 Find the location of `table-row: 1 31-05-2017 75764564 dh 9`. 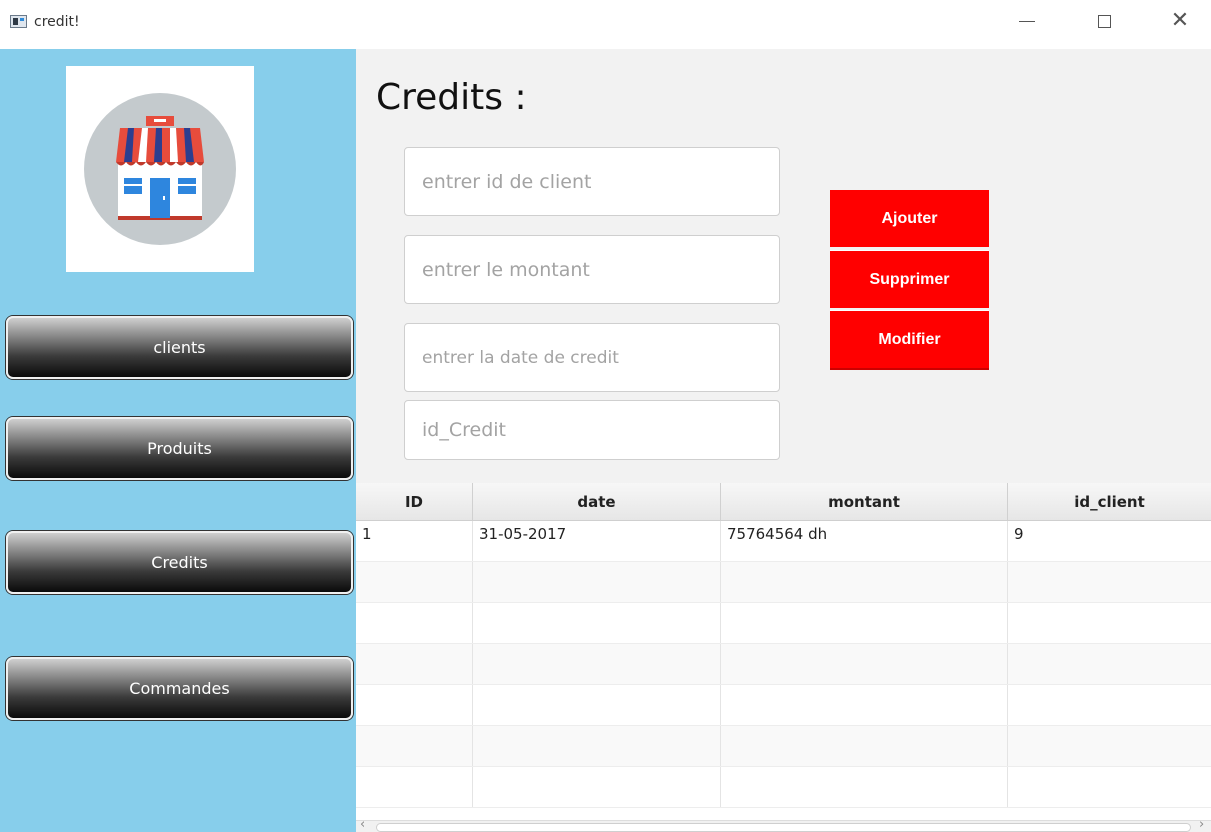

table-row: 1 31-05-2017 75764564 dh 9 is located at coordinates (783, 541).